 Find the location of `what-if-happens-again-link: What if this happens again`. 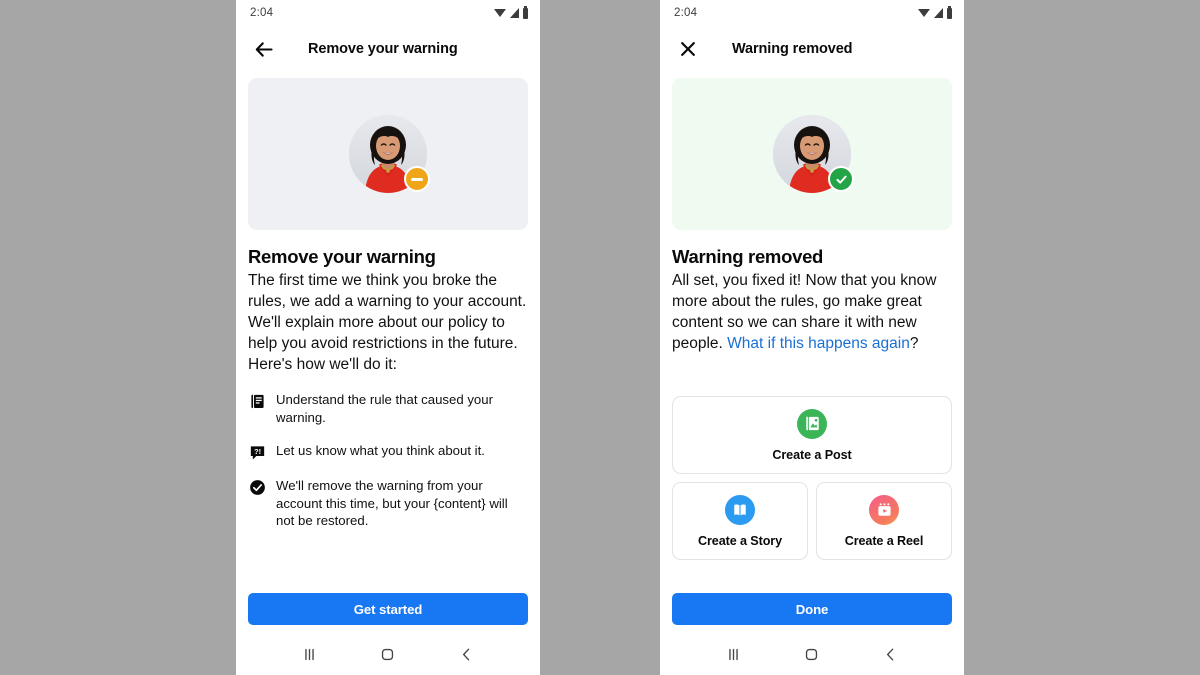

what-if-happens-again-link: What if this happens again is located at coordinates (818, 343).